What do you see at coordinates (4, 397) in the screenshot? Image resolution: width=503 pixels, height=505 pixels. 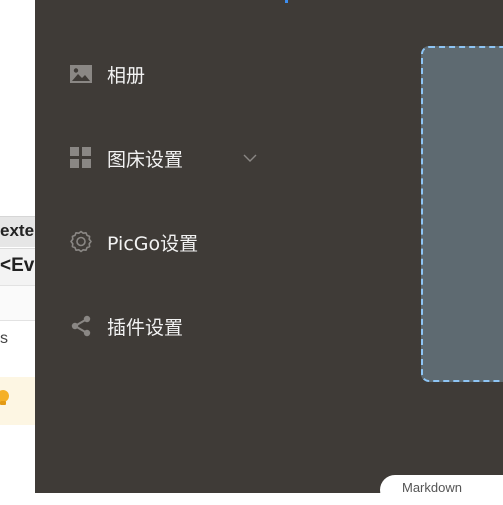 I see `lightbulb-icon` at bounding box center [4, 397].